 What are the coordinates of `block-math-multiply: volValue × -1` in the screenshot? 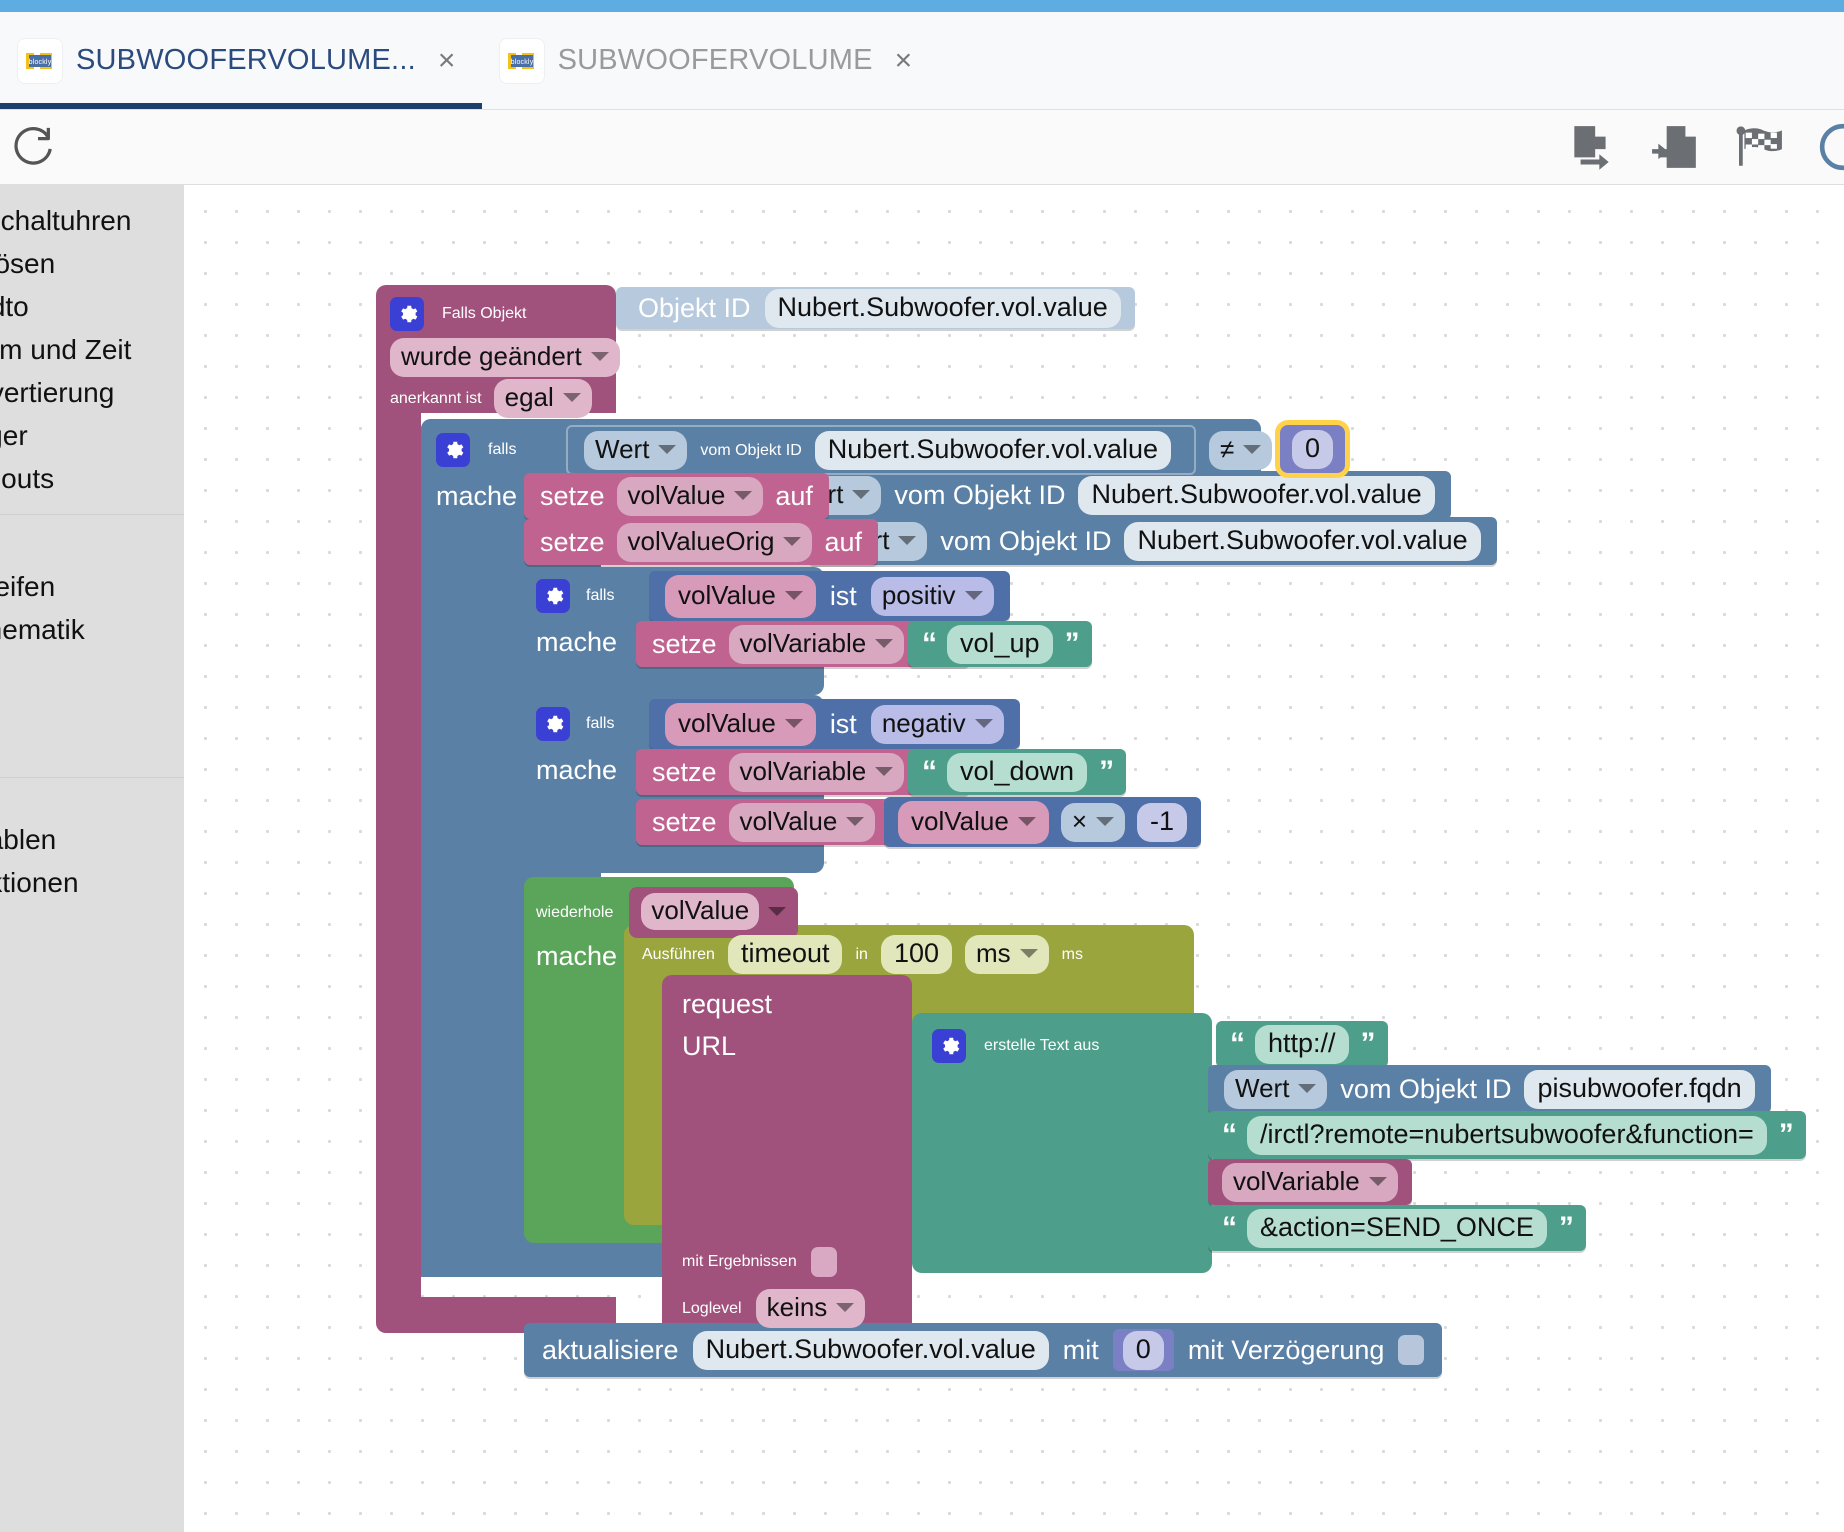 It's located at (1043, 822).